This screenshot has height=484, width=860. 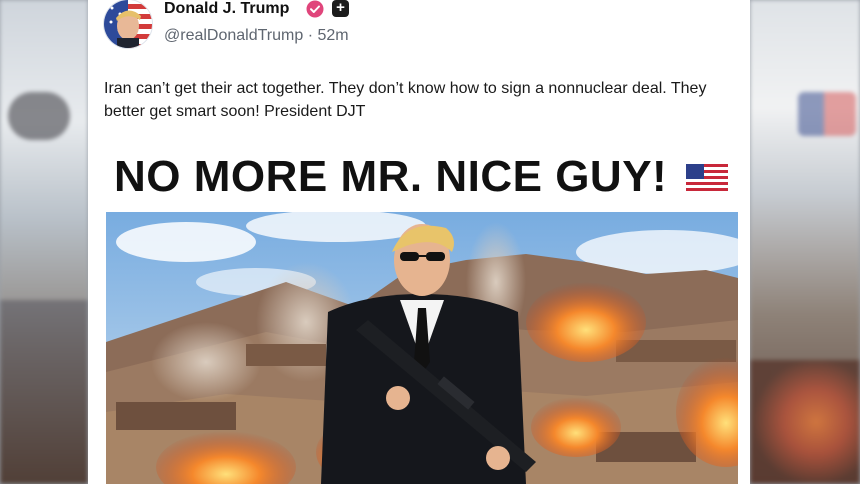 I want to click on plus-badge-icon: +, so click(x=340, y=8).